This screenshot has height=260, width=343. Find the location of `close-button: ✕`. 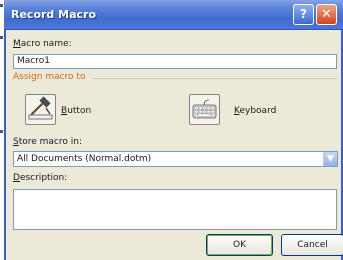

close-button: ✕ is located at coordinates (326, 14).